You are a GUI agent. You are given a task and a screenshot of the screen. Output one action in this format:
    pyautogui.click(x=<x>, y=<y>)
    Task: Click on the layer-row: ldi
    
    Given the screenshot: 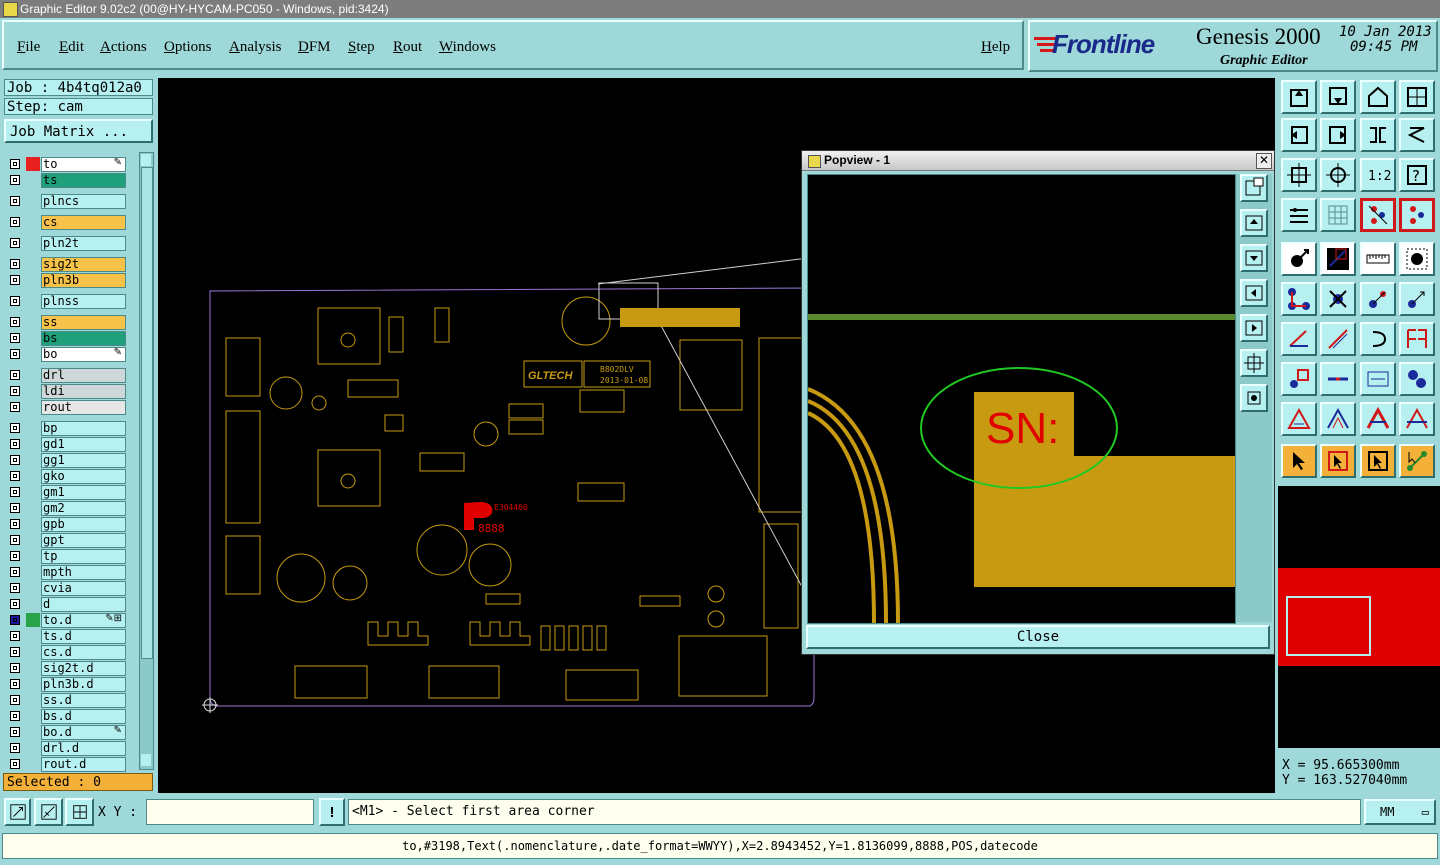 What is the action you would take?
    pyautogui.click(x=66, y=391)
    